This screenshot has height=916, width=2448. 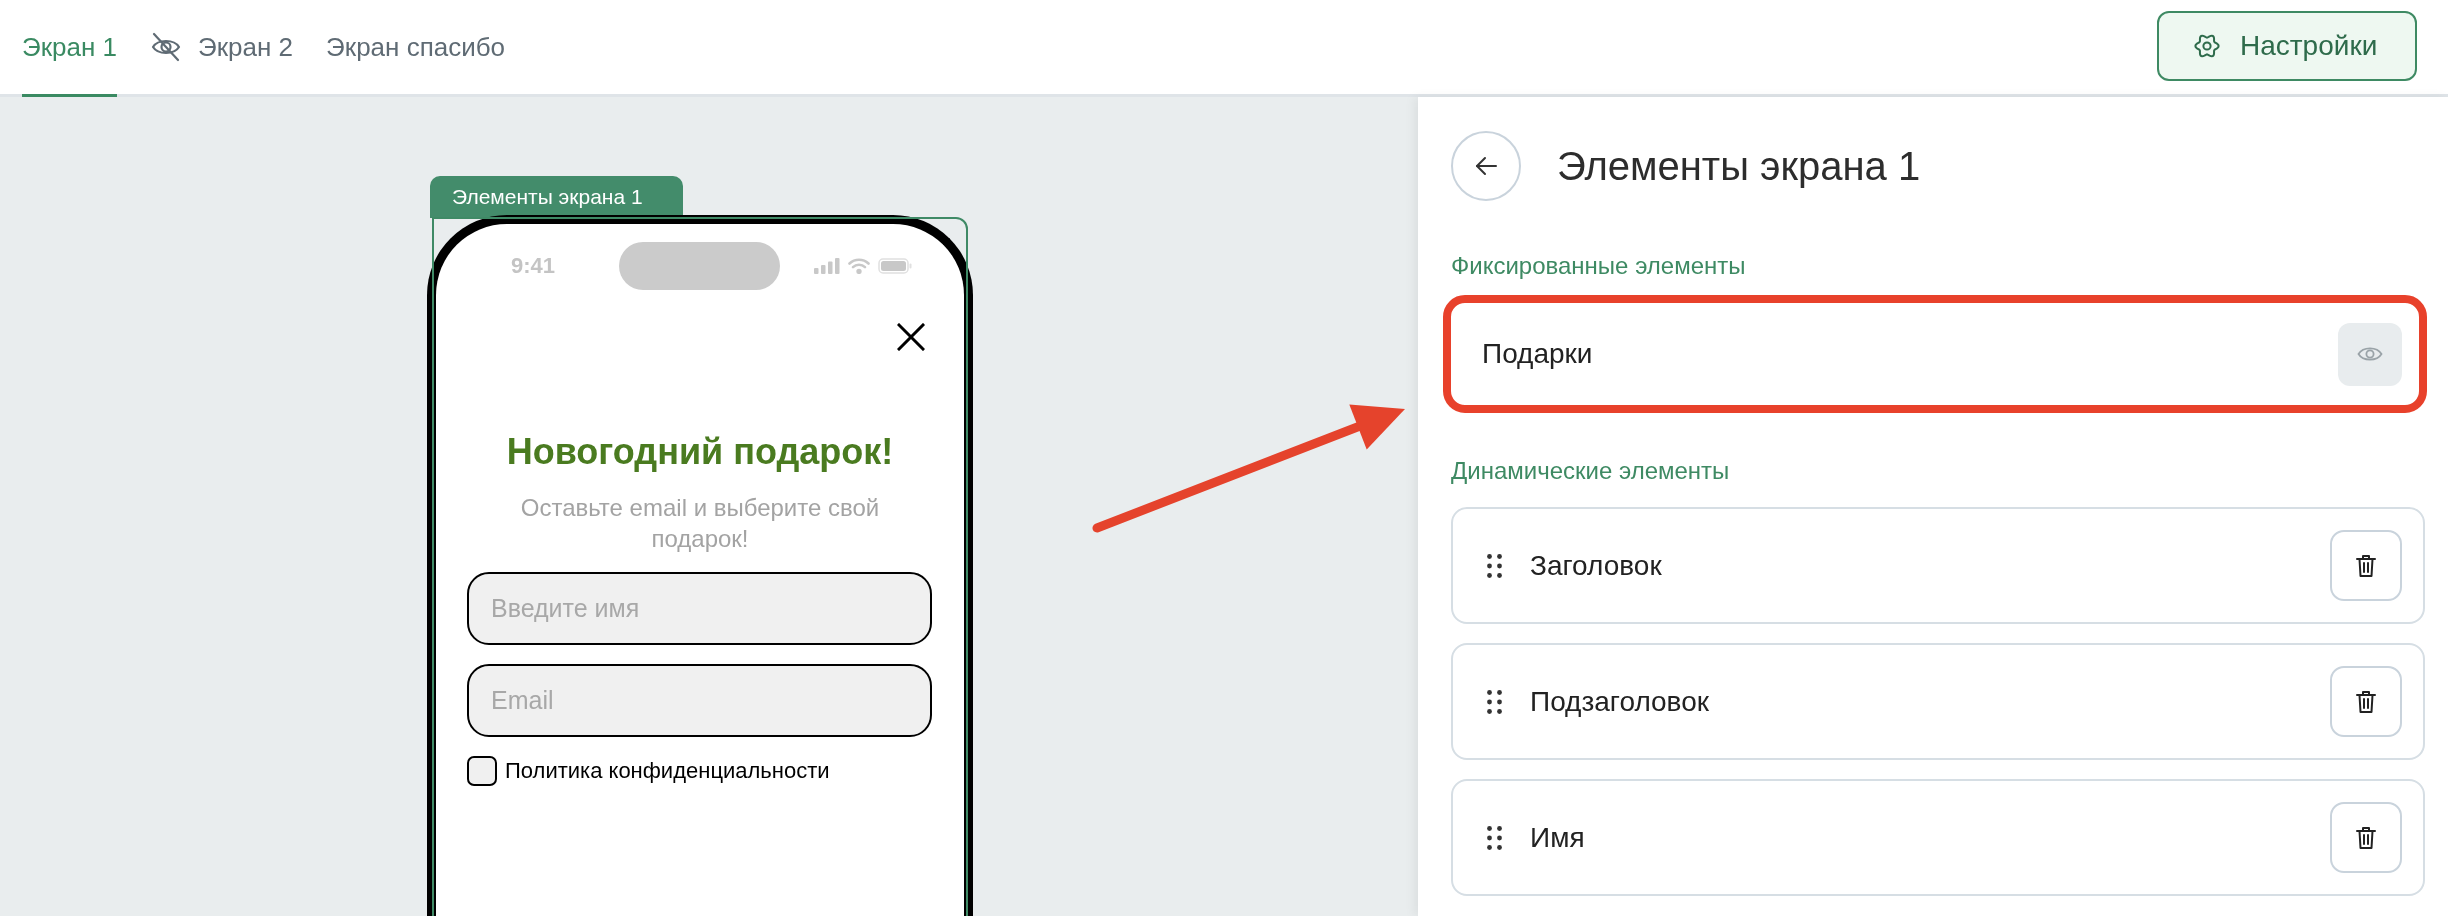 I want to click on back-arrow-icon, so click(x=1486, y=166).